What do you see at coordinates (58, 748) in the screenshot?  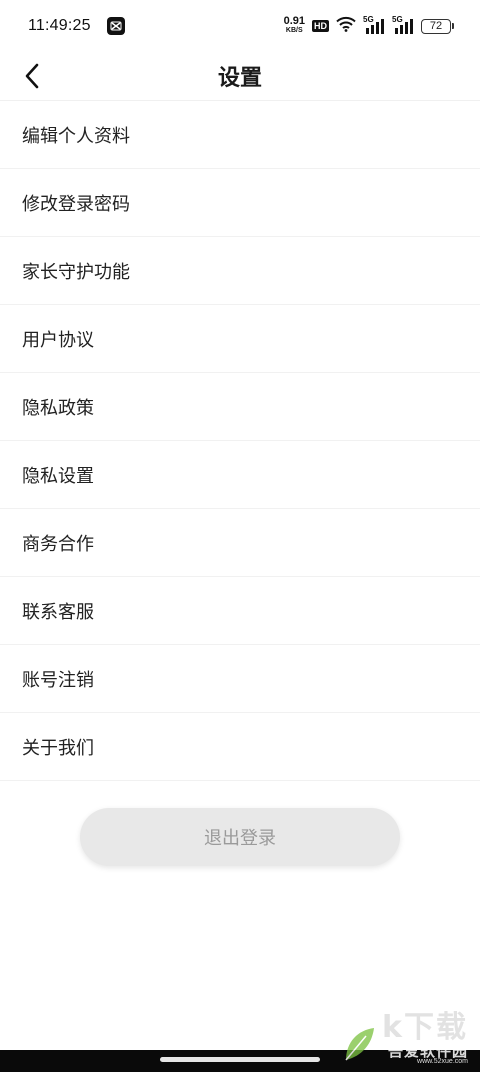 I see `menu-item-label: 关于我们` at bounding box center [58, 748].